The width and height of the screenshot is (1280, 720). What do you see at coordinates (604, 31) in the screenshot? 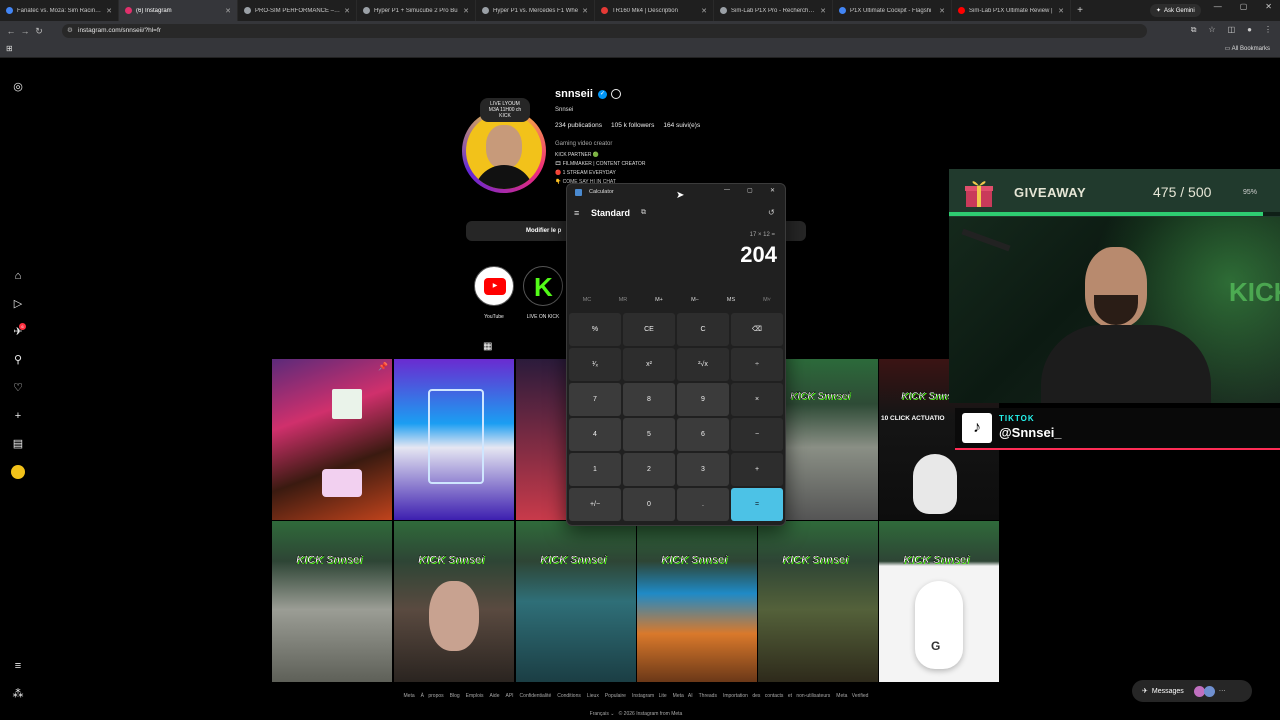
I see `url-field: ⚙ instagram.com/snnseii/?hl=fr` at bounding box center [604, 31].